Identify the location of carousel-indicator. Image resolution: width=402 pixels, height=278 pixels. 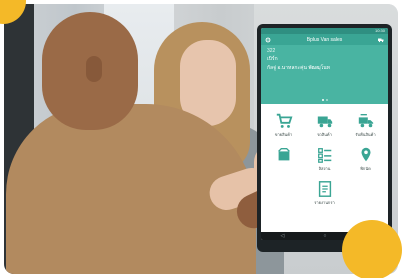
(324, 100).